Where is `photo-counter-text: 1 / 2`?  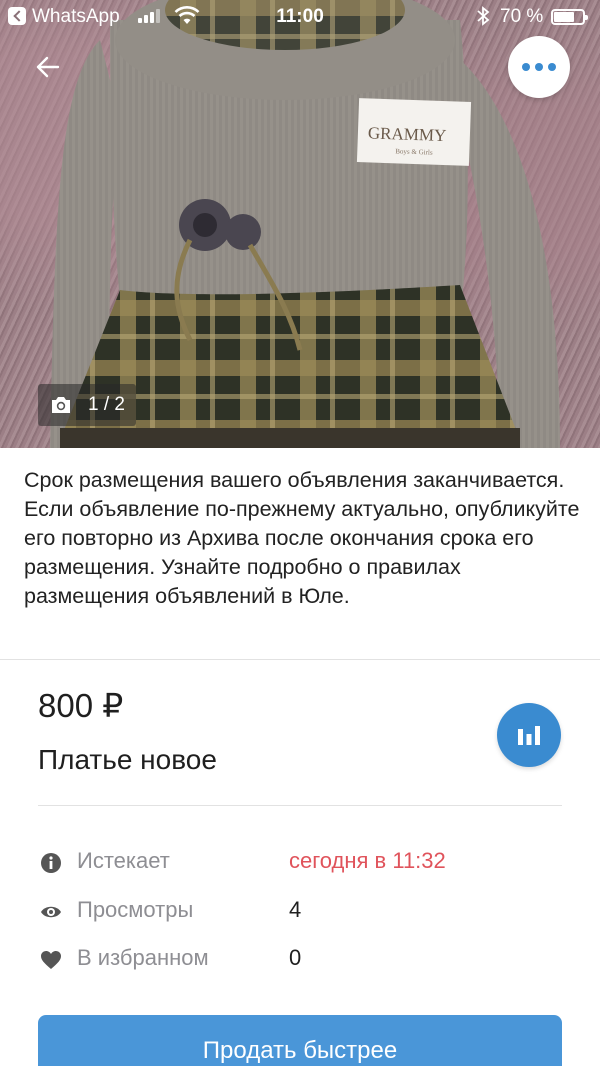
photo-counter-text: 1 / 2 is located at coordinates (106, 404).